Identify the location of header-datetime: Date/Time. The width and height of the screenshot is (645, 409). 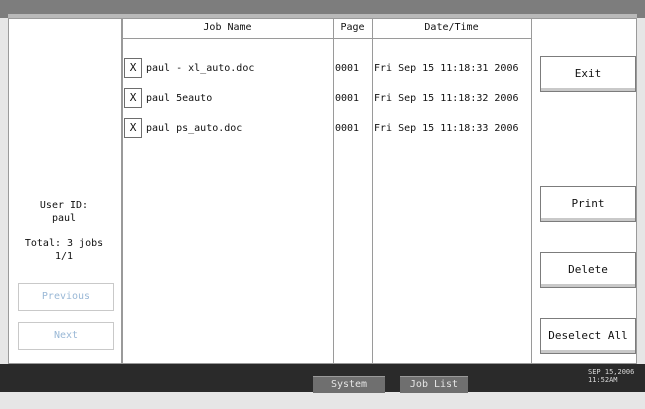
(451, 27).